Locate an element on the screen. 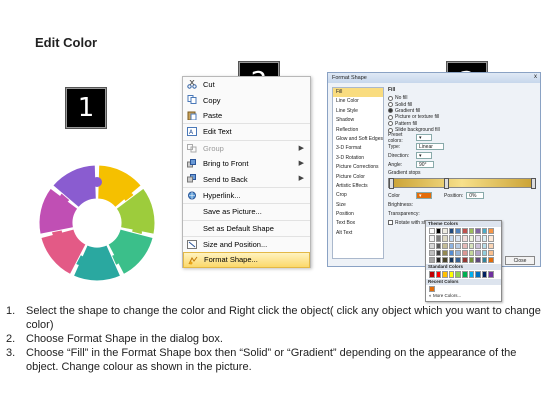  gradient-stops-bar is located at coordinates (462, 184).